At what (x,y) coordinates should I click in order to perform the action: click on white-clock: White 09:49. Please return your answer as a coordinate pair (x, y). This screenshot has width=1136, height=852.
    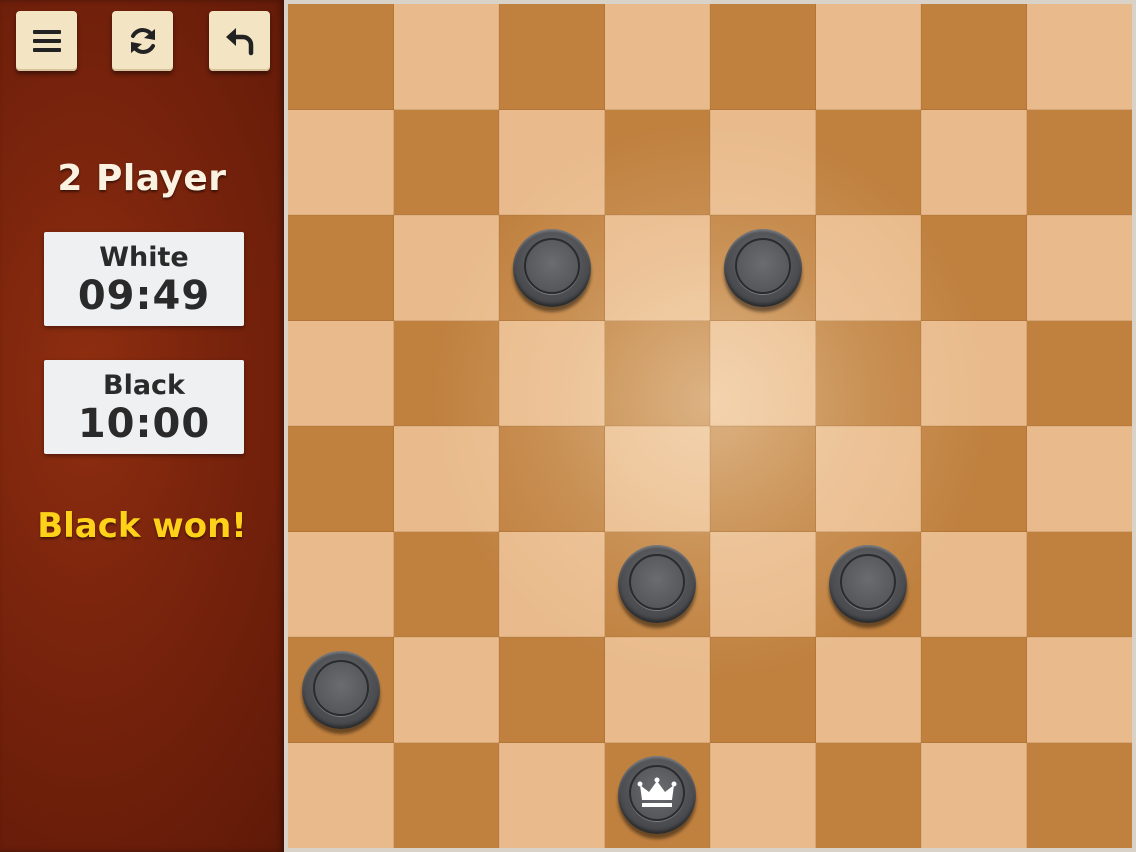
    Looking at the image, I should click on (144, 279).